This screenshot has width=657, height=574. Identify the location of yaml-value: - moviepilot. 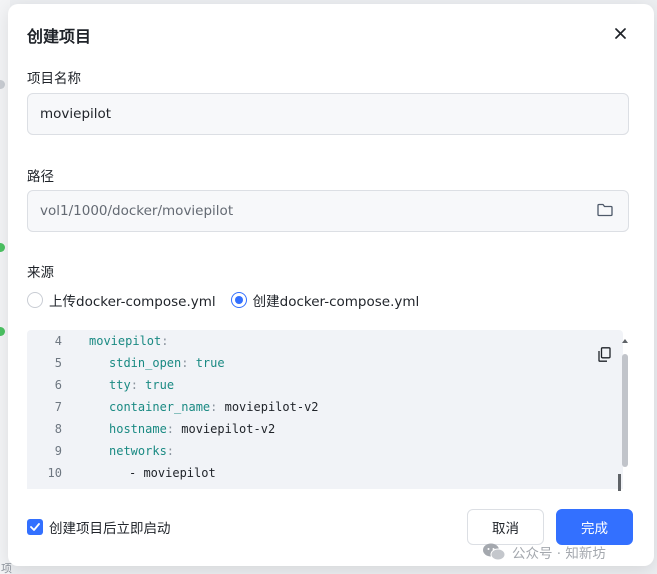
(172, 473).